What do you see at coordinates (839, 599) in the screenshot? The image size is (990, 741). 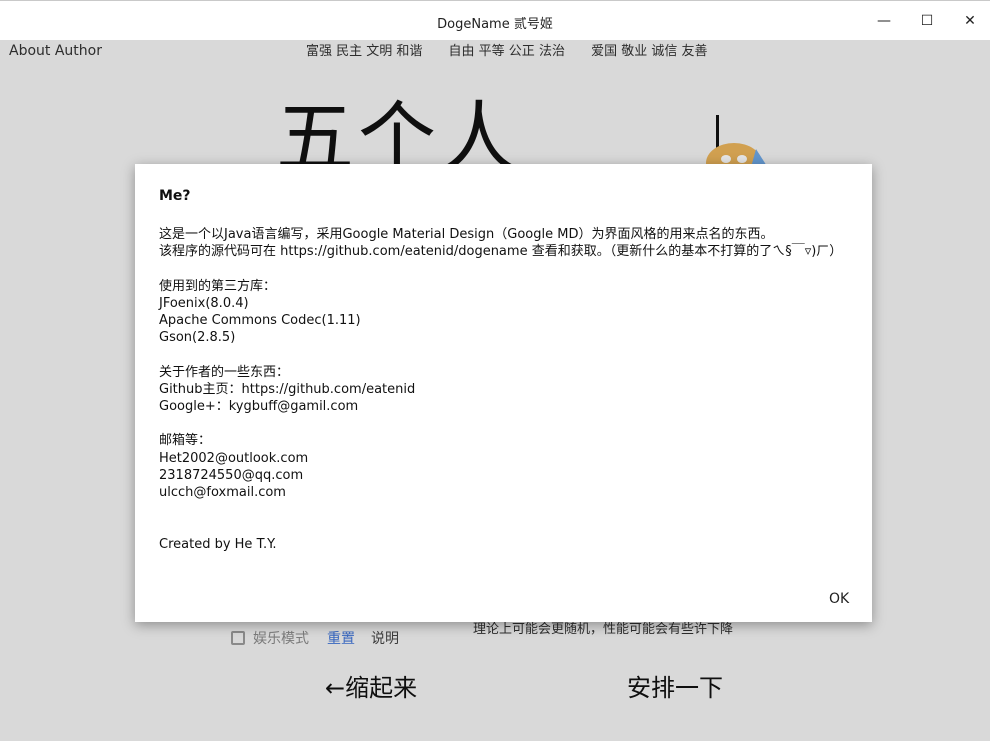 I see `ok-button: OK` at bounding box center [839, 599].